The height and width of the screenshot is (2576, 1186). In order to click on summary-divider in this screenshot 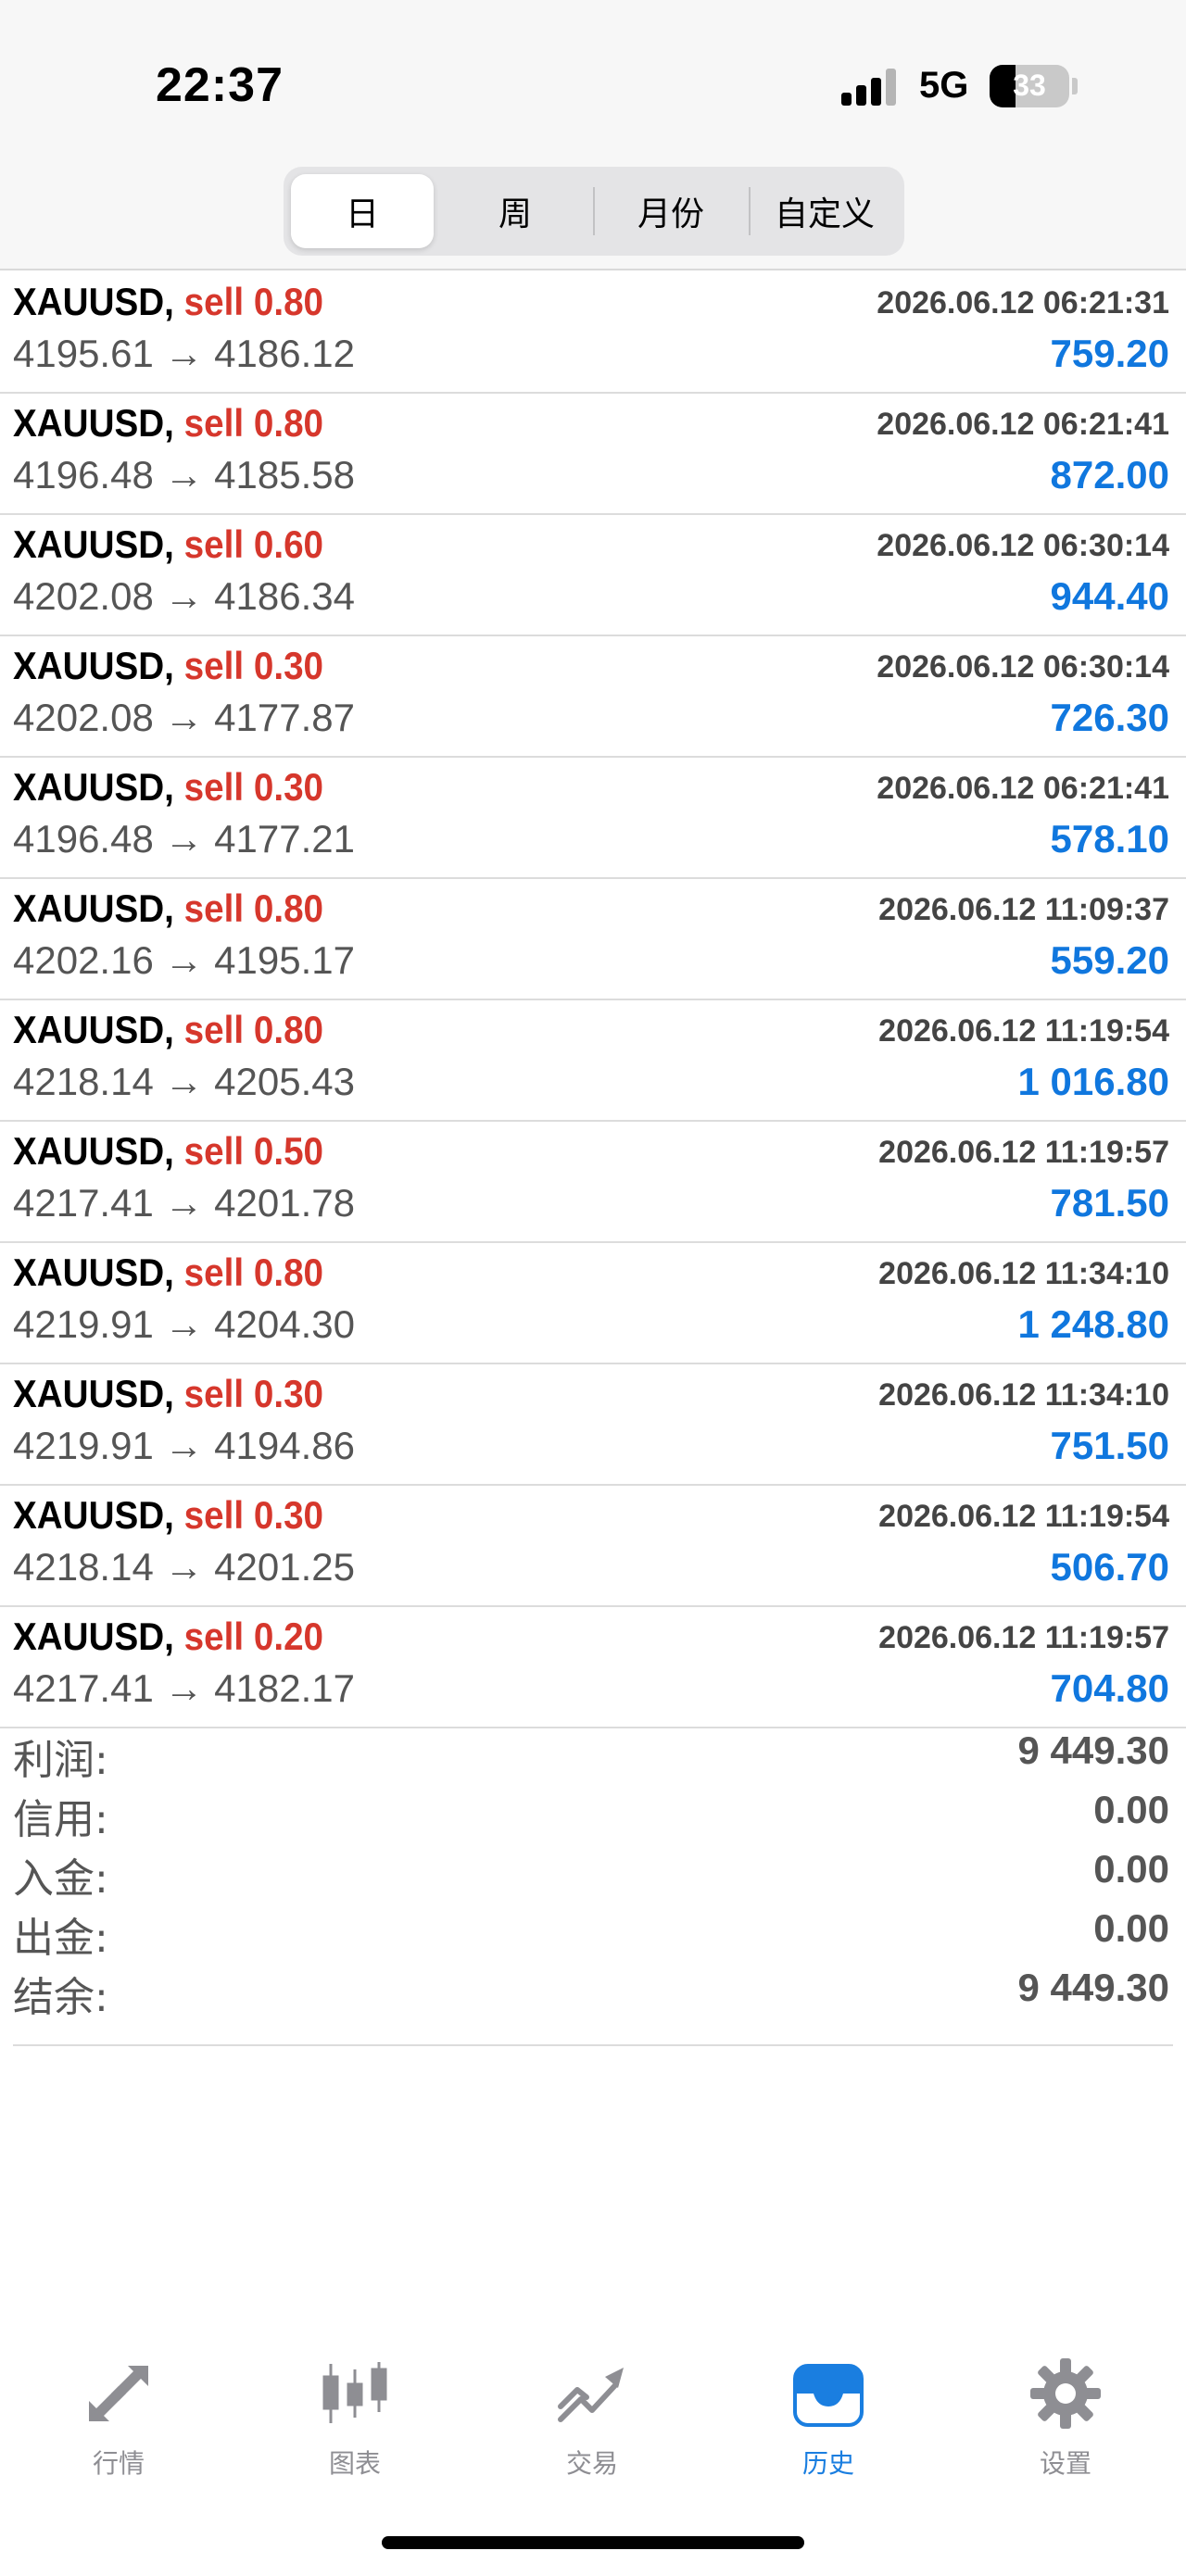, I will do `click(593, 2045)`.